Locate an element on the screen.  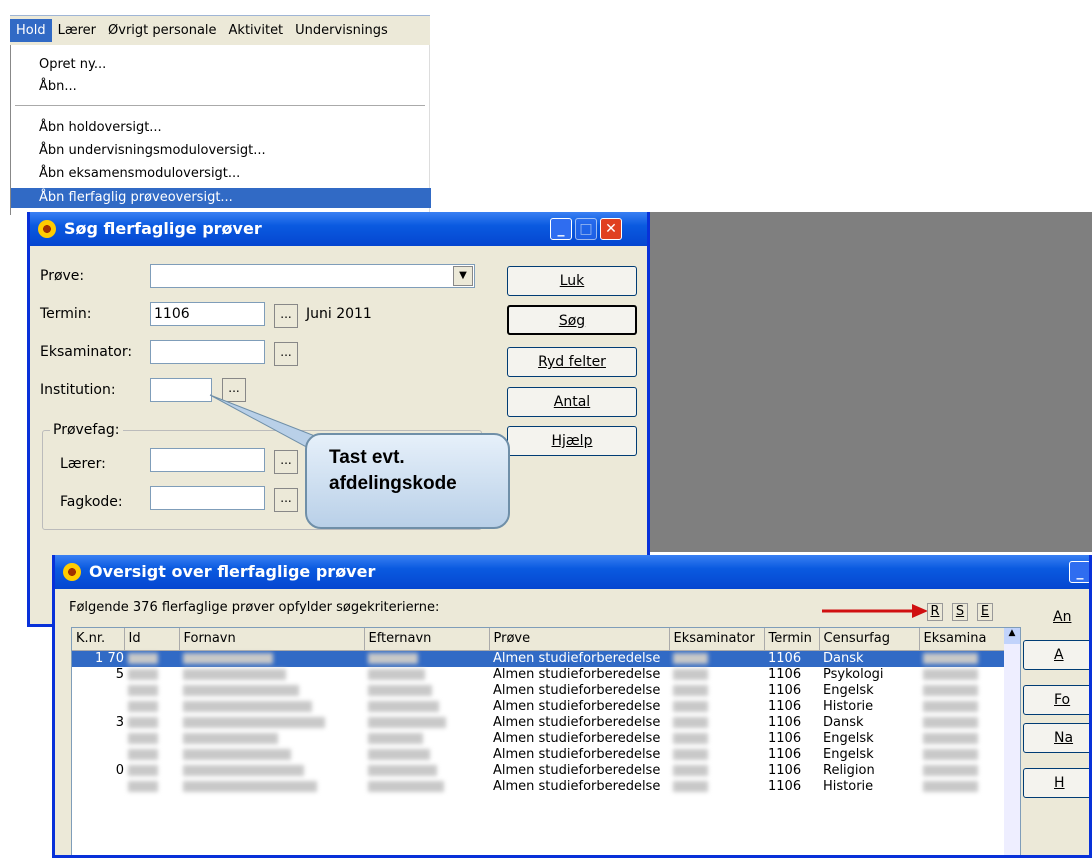
column-header: K.nr. is located at coordinates (98, 639).